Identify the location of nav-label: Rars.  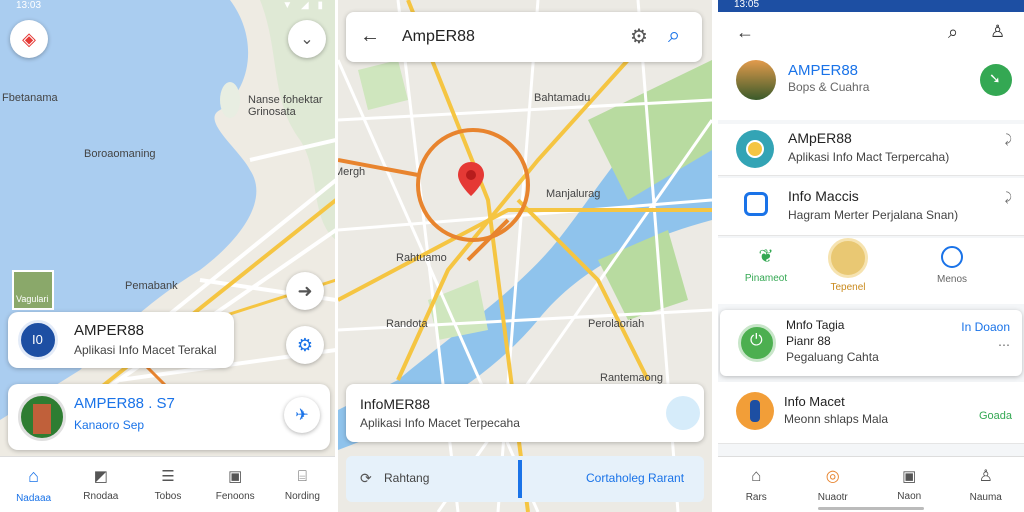
(756, 497).